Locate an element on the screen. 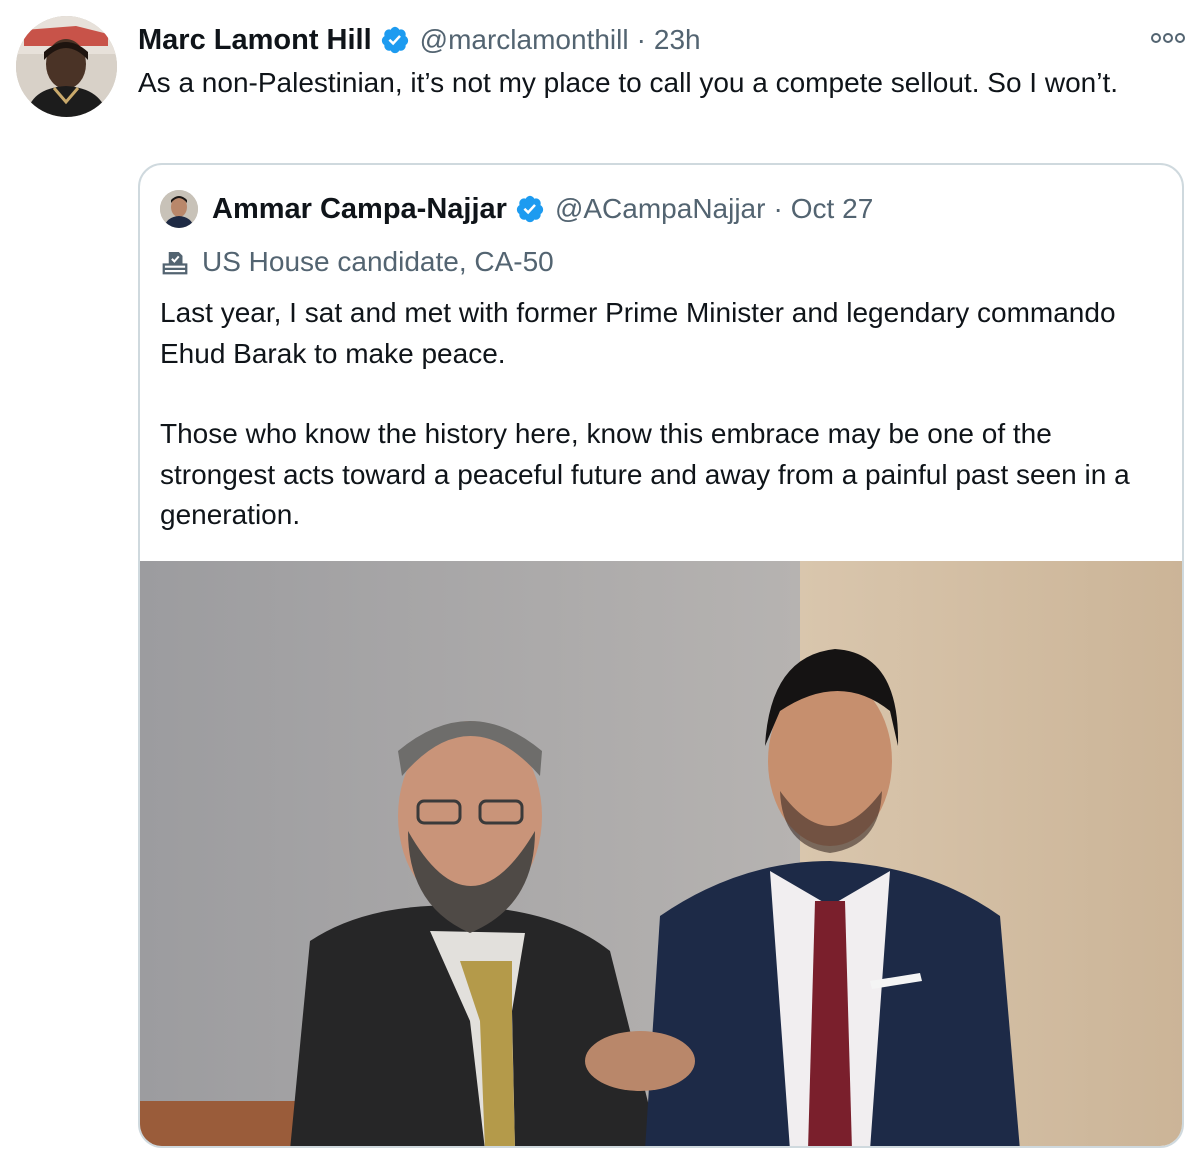  quoted-tweet-timestamp: Oct 27 is located at coordinates (832, 209).